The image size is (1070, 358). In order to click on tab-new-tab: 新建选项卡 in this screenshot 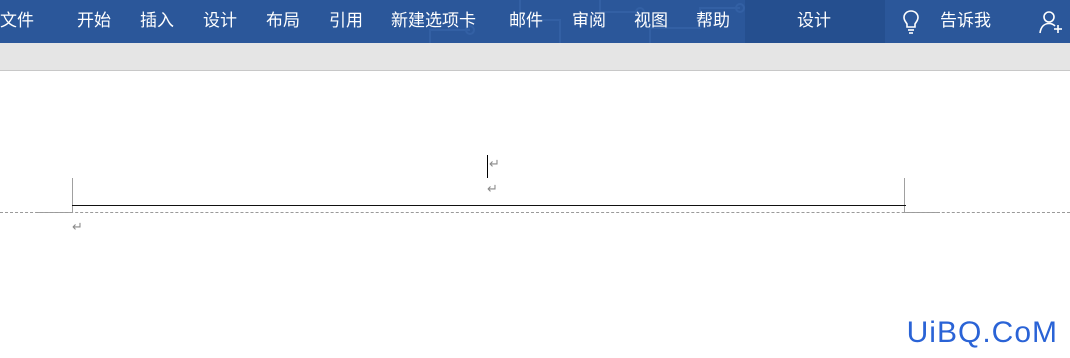, I will do `click(433, 21)`.